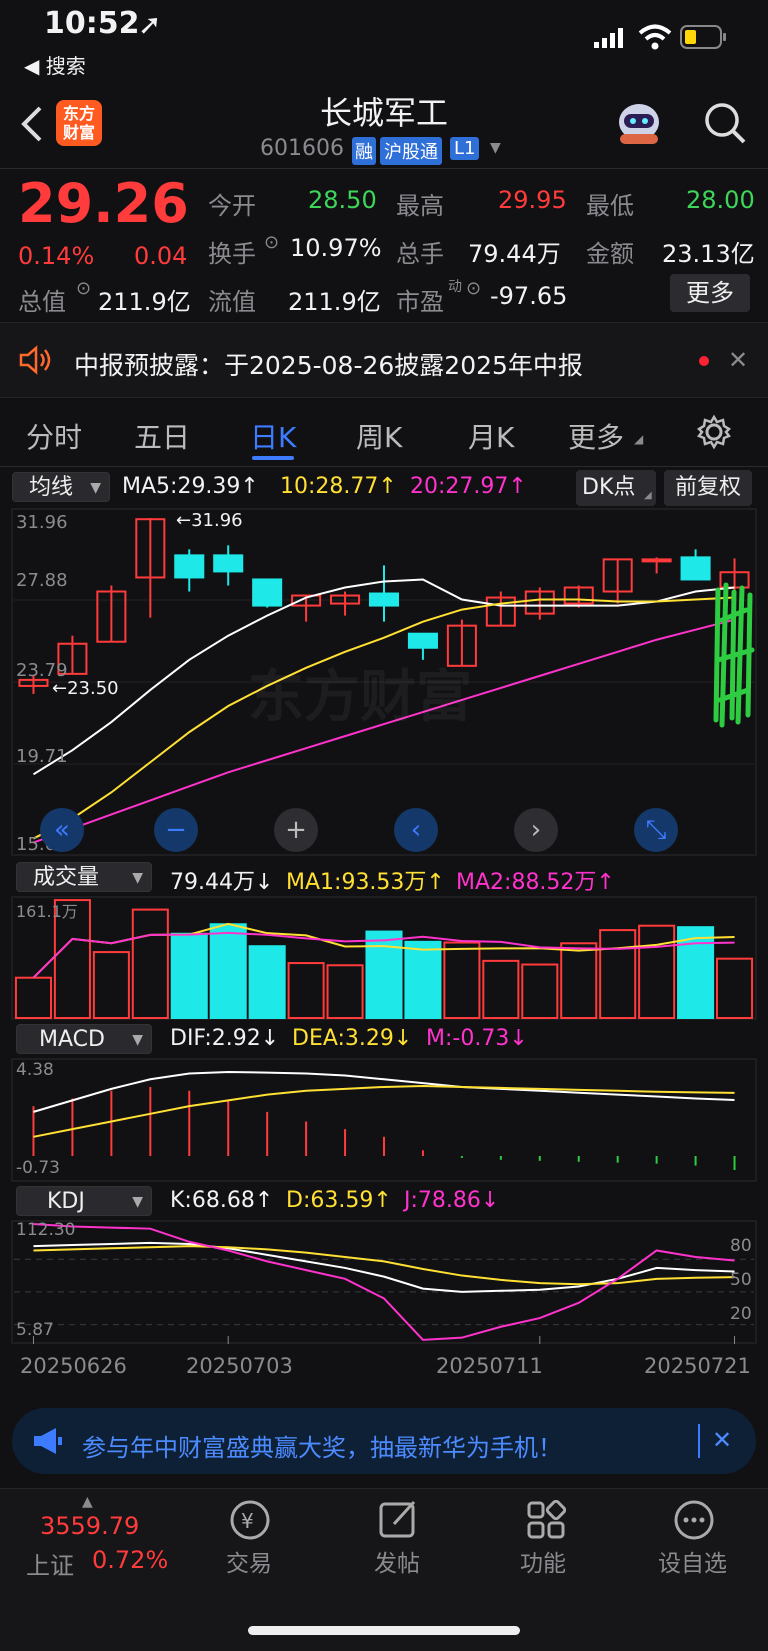 The height and width of the screenshot is (1651, 768). What do you see at coordinates (232, 254) in the screenshot?
I see `turnover-label: 换手` at bounding box center [232, 254].